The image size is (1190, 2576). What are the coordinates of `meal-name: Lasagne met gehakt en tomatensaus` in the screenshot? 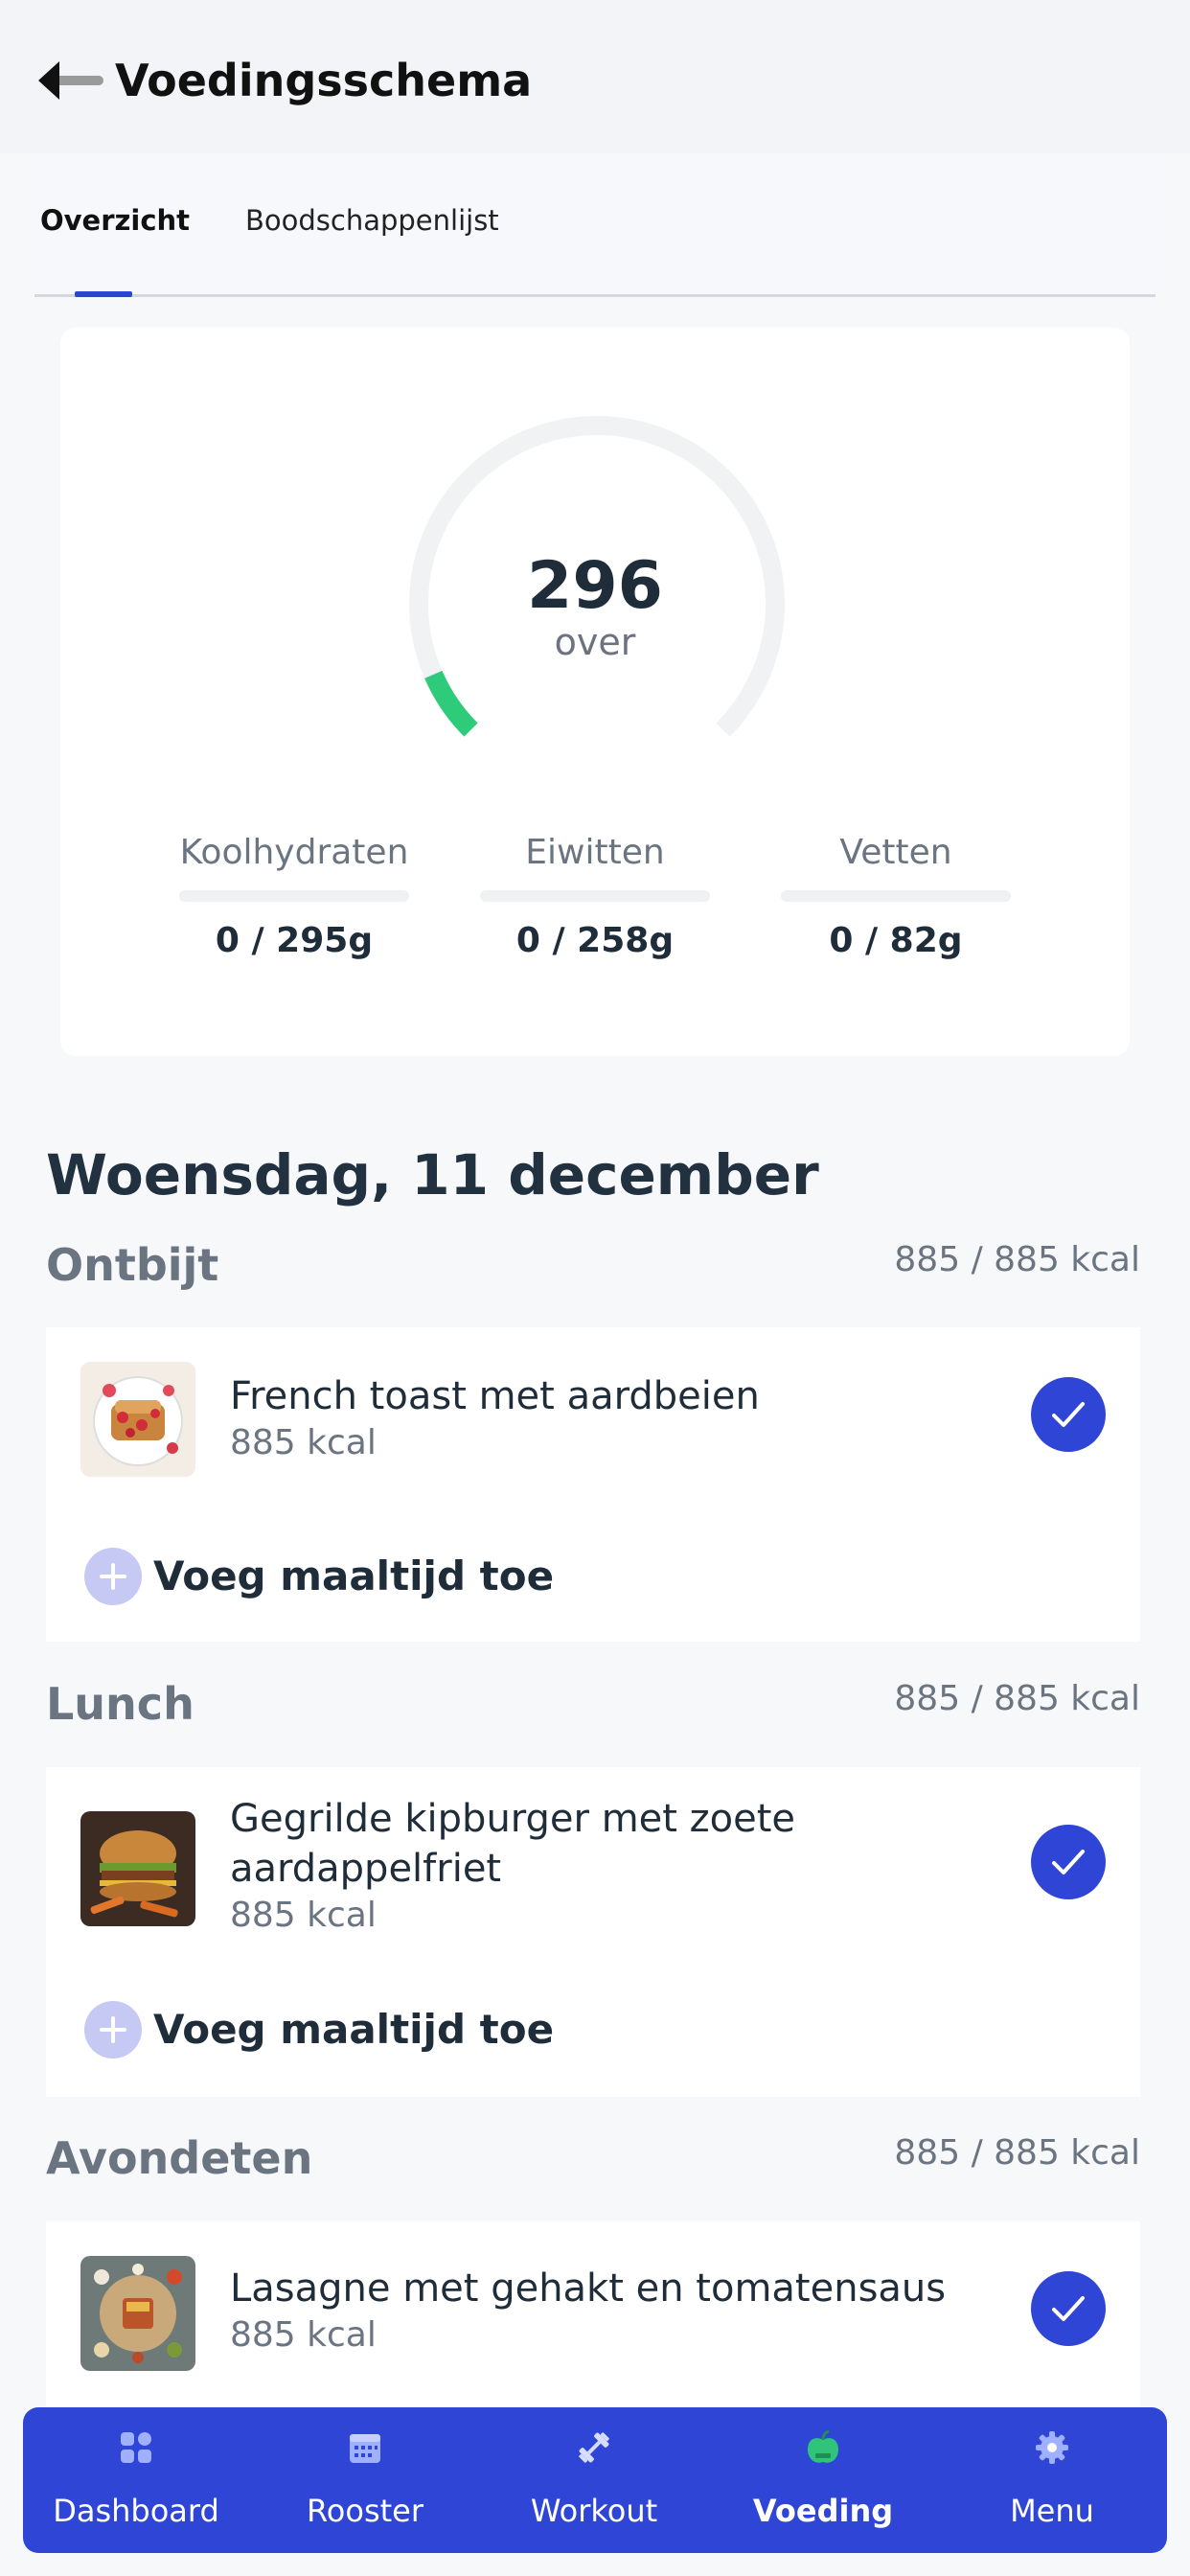 It's located at (589, 2288).